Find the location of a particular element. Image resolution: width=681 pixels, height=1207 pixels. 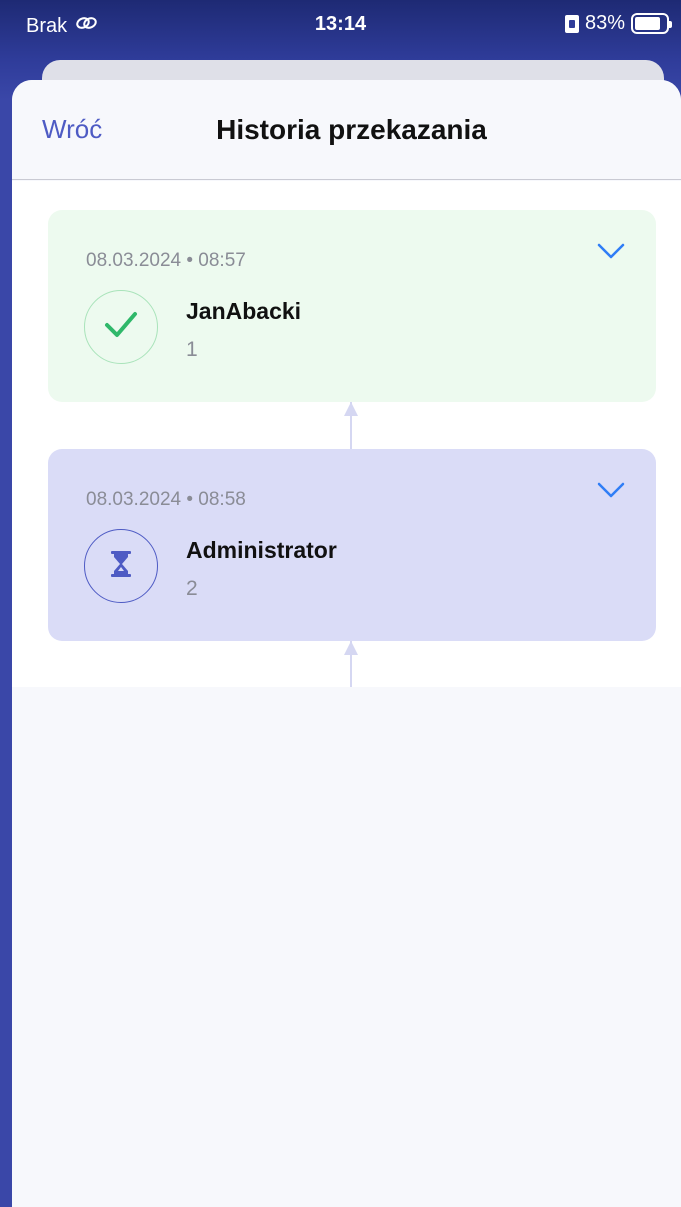

status-right: 83% is located at coordinates (618, 23).